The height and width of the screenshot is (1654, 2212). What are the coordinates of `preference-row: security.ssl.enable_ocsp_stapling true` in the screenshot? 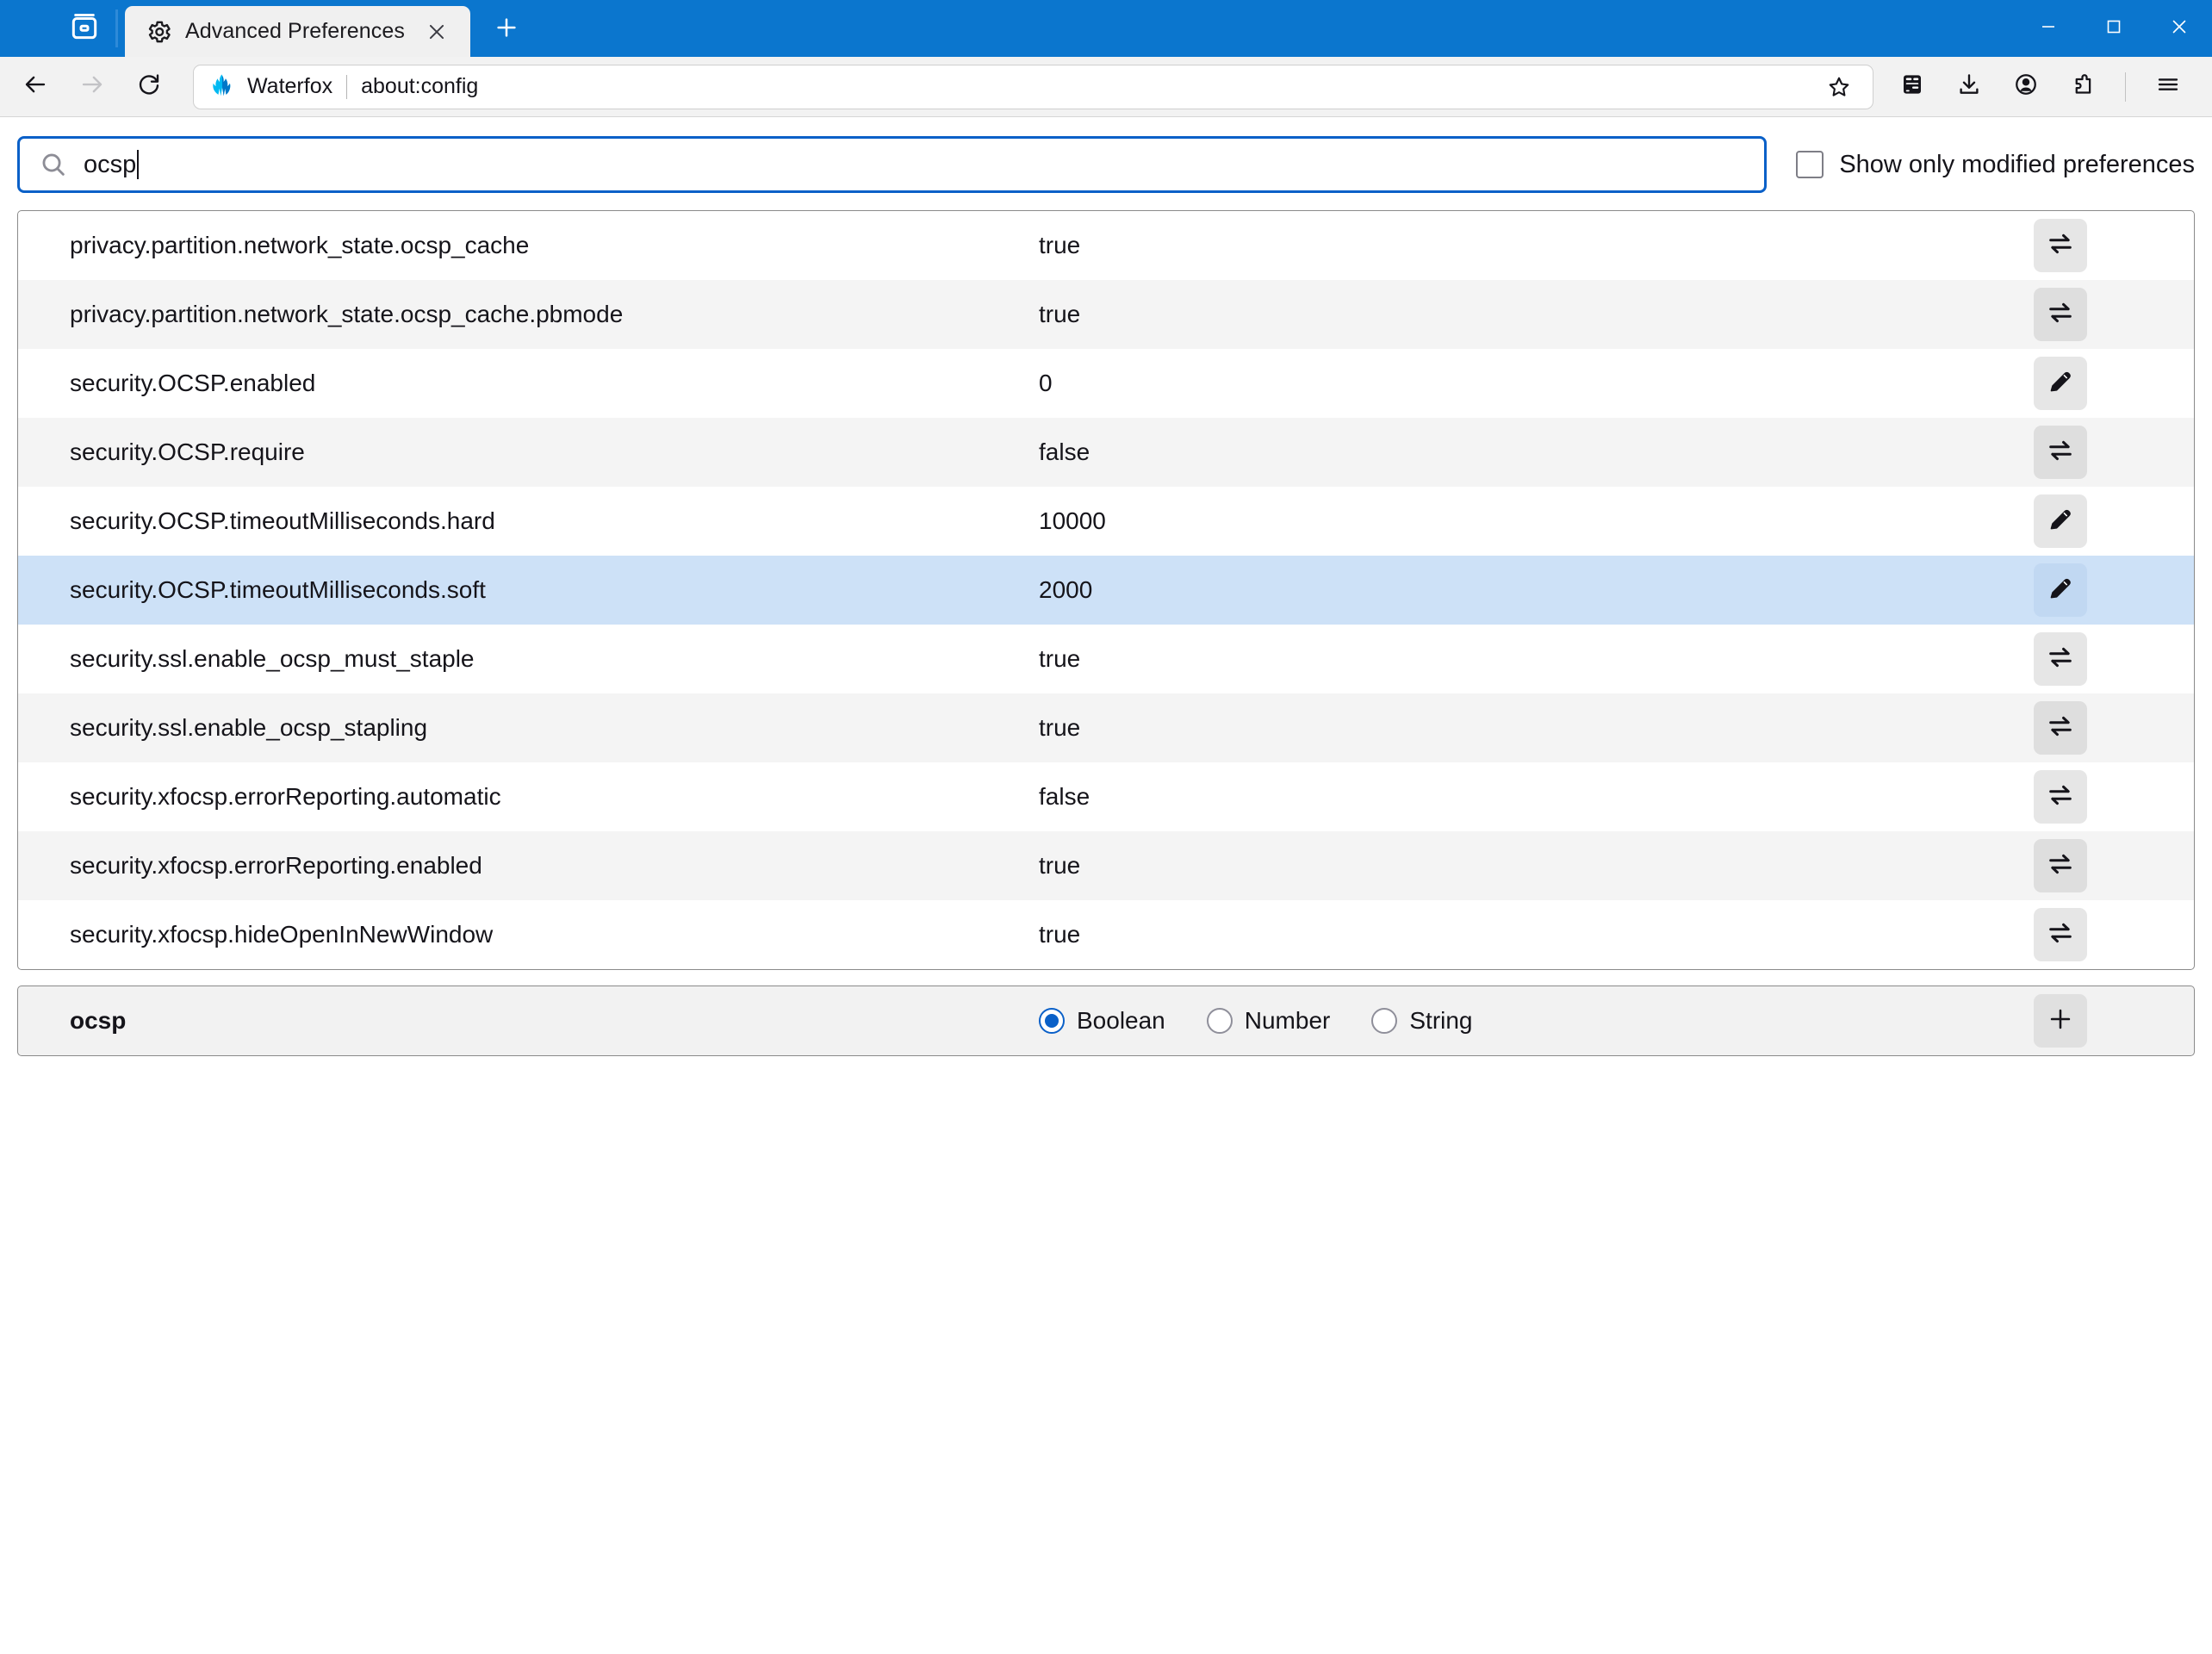 It's located at (1106, 727).